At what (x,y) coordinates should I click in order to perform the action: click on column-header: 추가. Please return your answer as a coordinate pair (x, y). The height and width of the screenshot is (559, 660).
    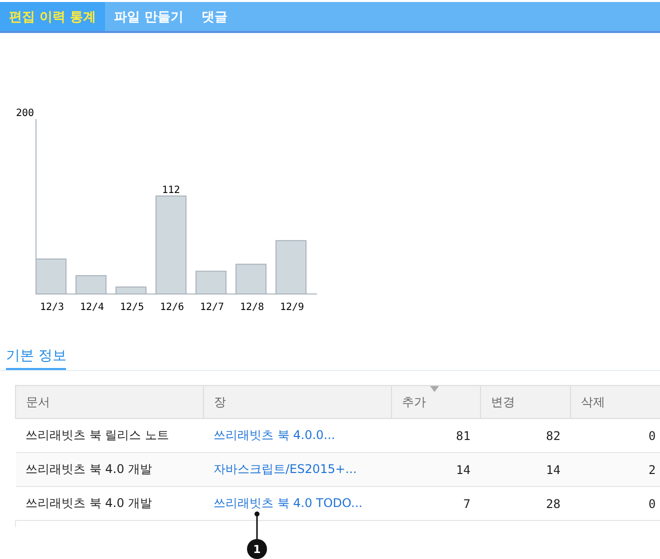
    Looking at the image, I should click on (436, 402).